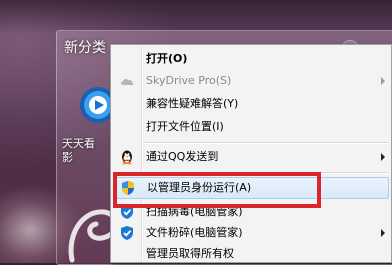 This screenshot has width=392, height=265. What do you see at coordinates (182, 156) in the screenshot?
I see `menu-item-label: 通过QQ发送到` at bounding box center [182, 156].